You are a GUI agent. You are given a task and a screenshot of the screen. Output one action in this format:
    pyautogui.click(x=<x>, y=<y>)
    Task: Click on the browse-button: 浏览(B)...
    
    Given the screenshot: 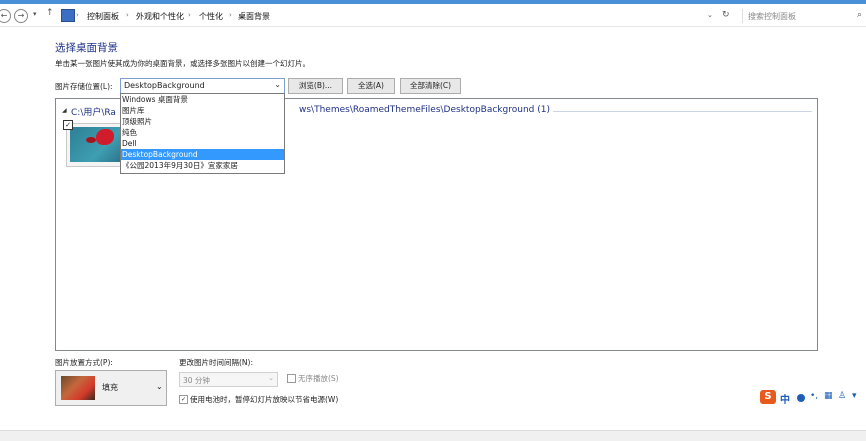 What is the action you would take?
    pyautogui.click(x=315, y=86)
    